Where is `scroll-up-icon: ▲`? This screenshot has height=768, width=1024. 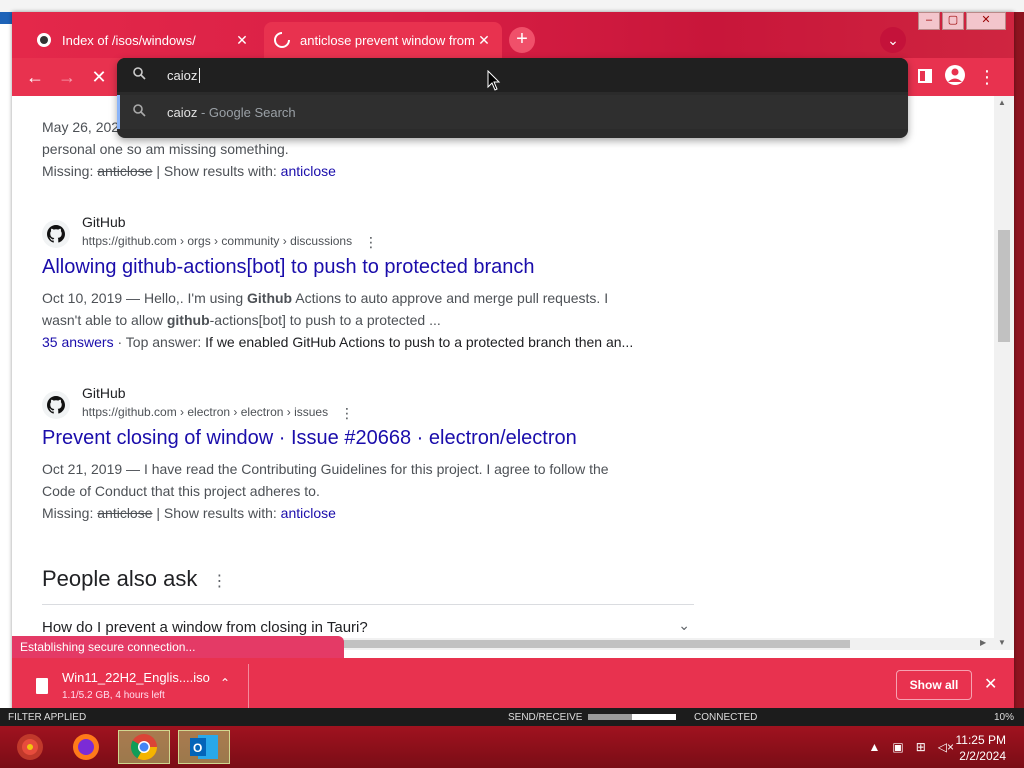 scroll-up-icon: ▲ is located at coordinates (1002, 102).